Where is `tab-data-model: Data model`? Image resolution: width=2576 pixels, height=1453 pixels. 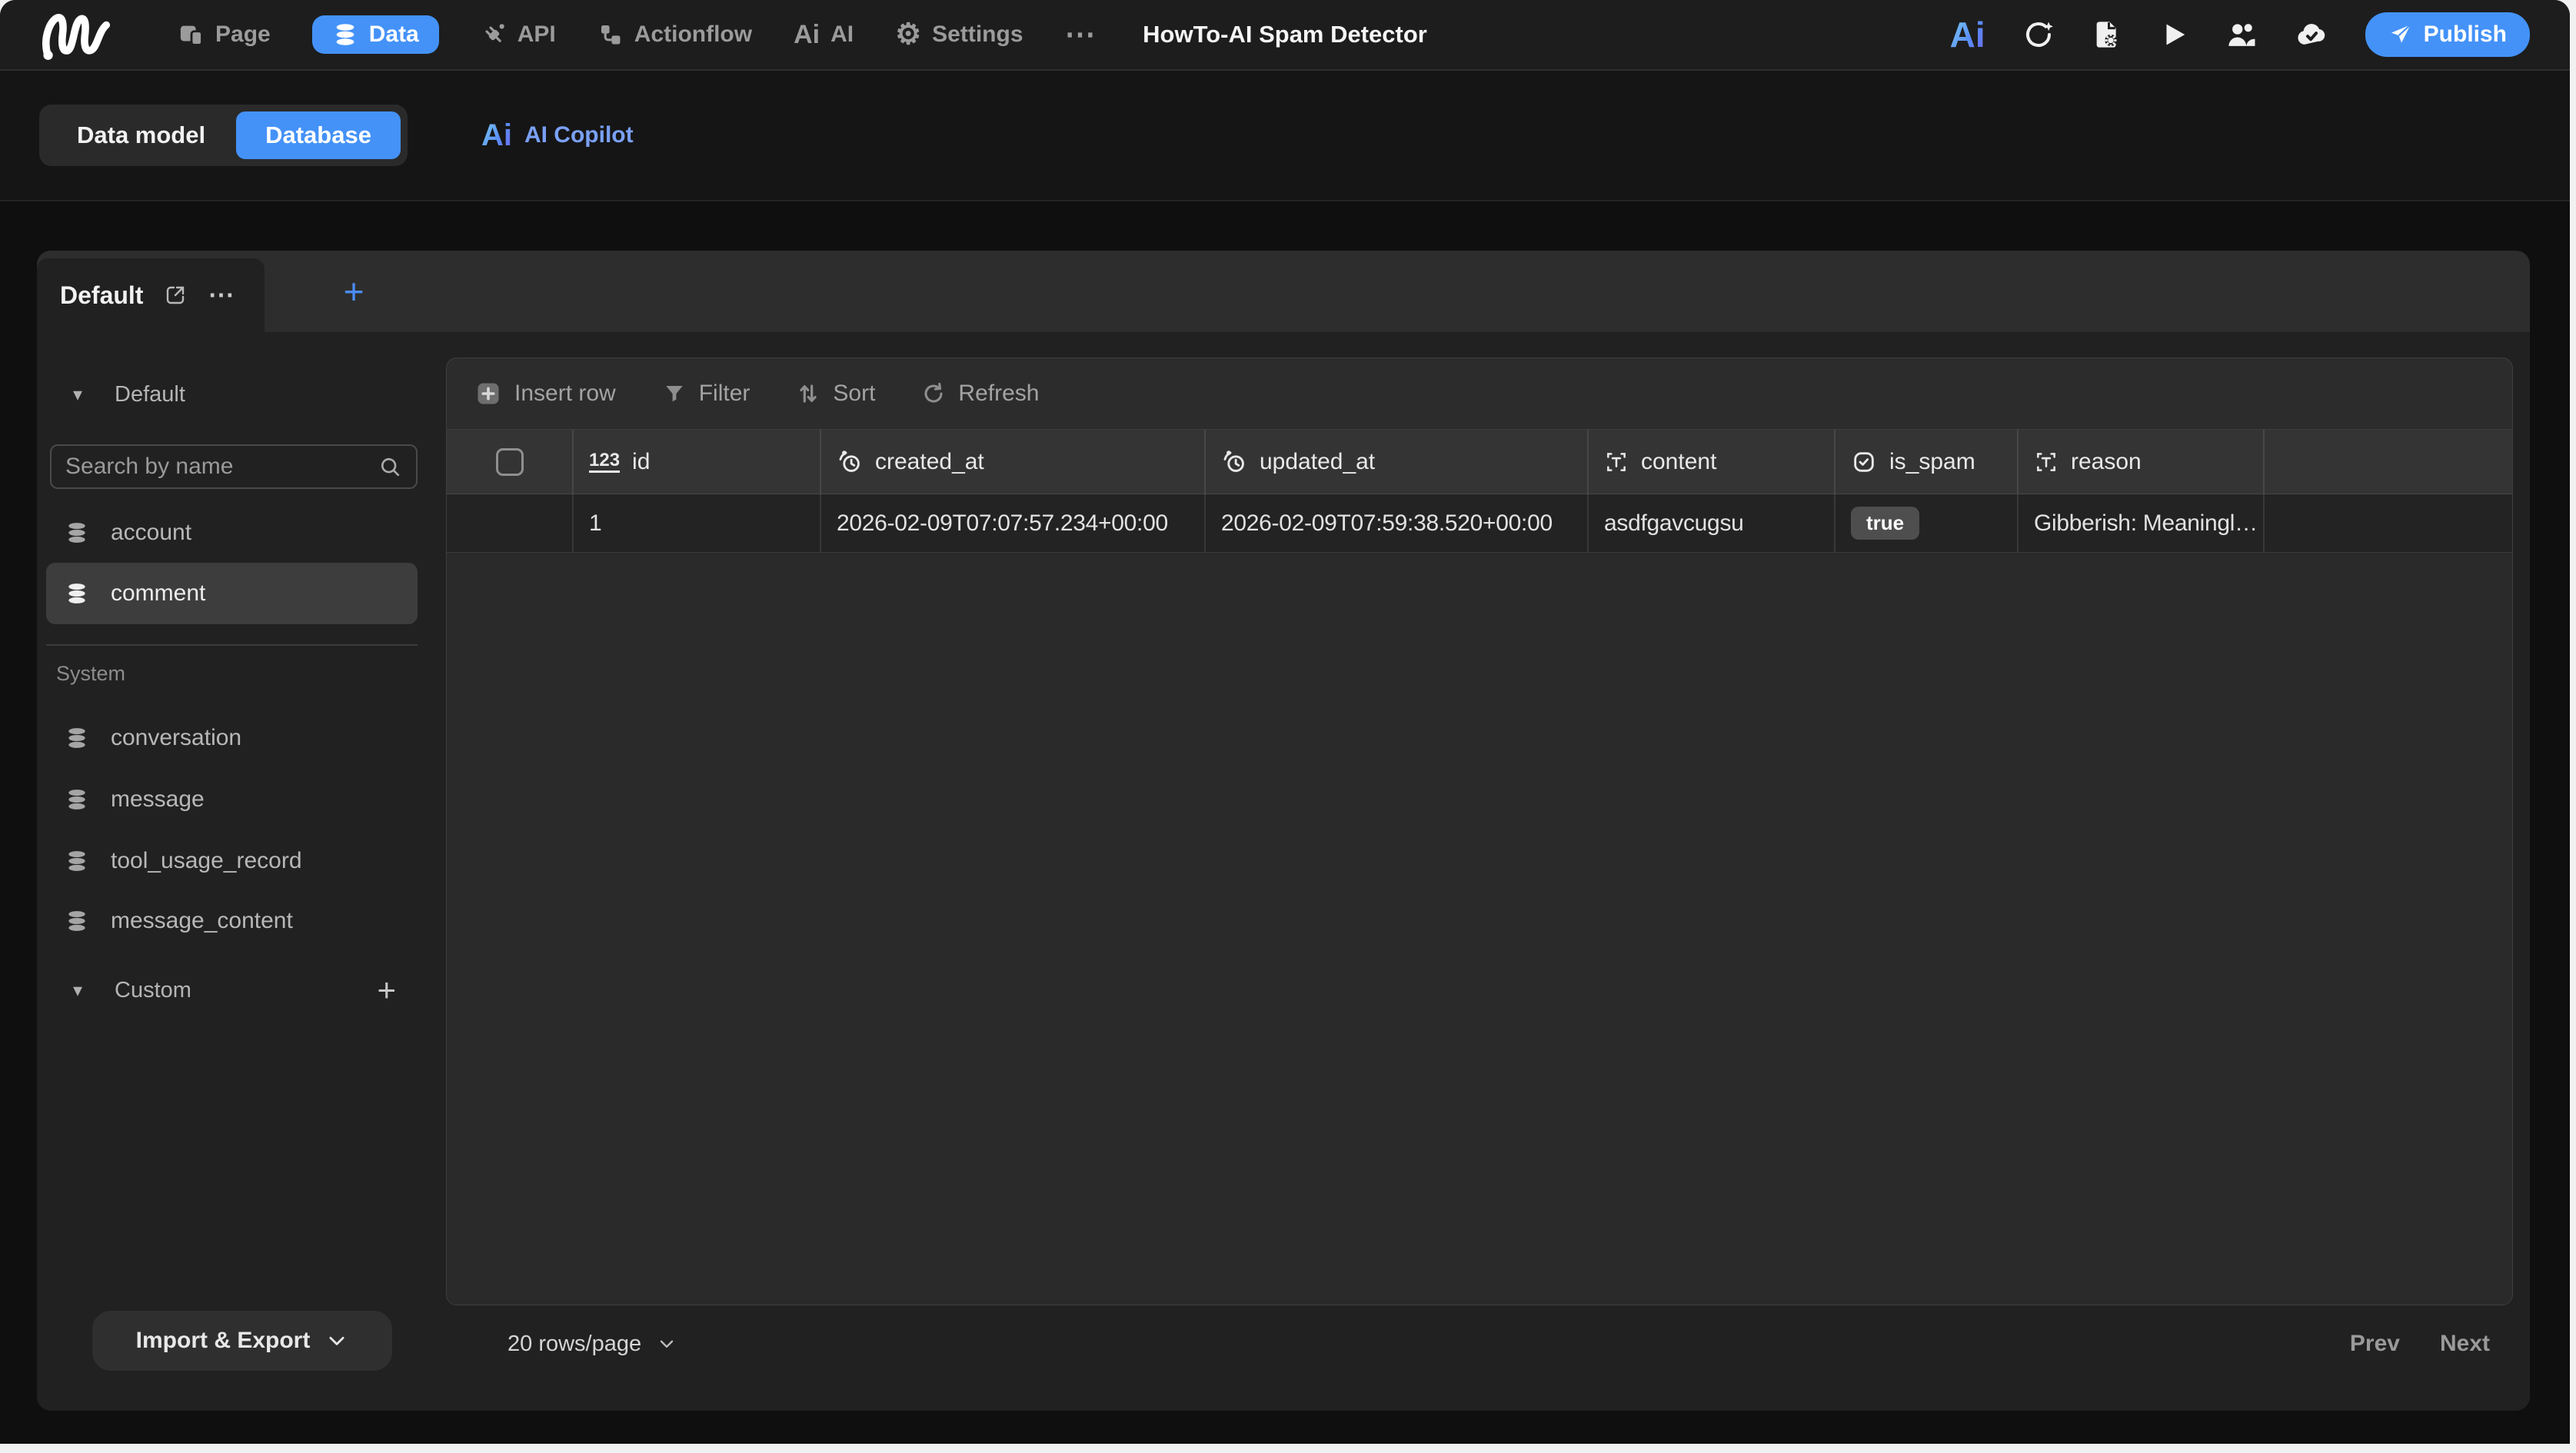 tab-data-model: Data model is located at coordinates (141, 135).